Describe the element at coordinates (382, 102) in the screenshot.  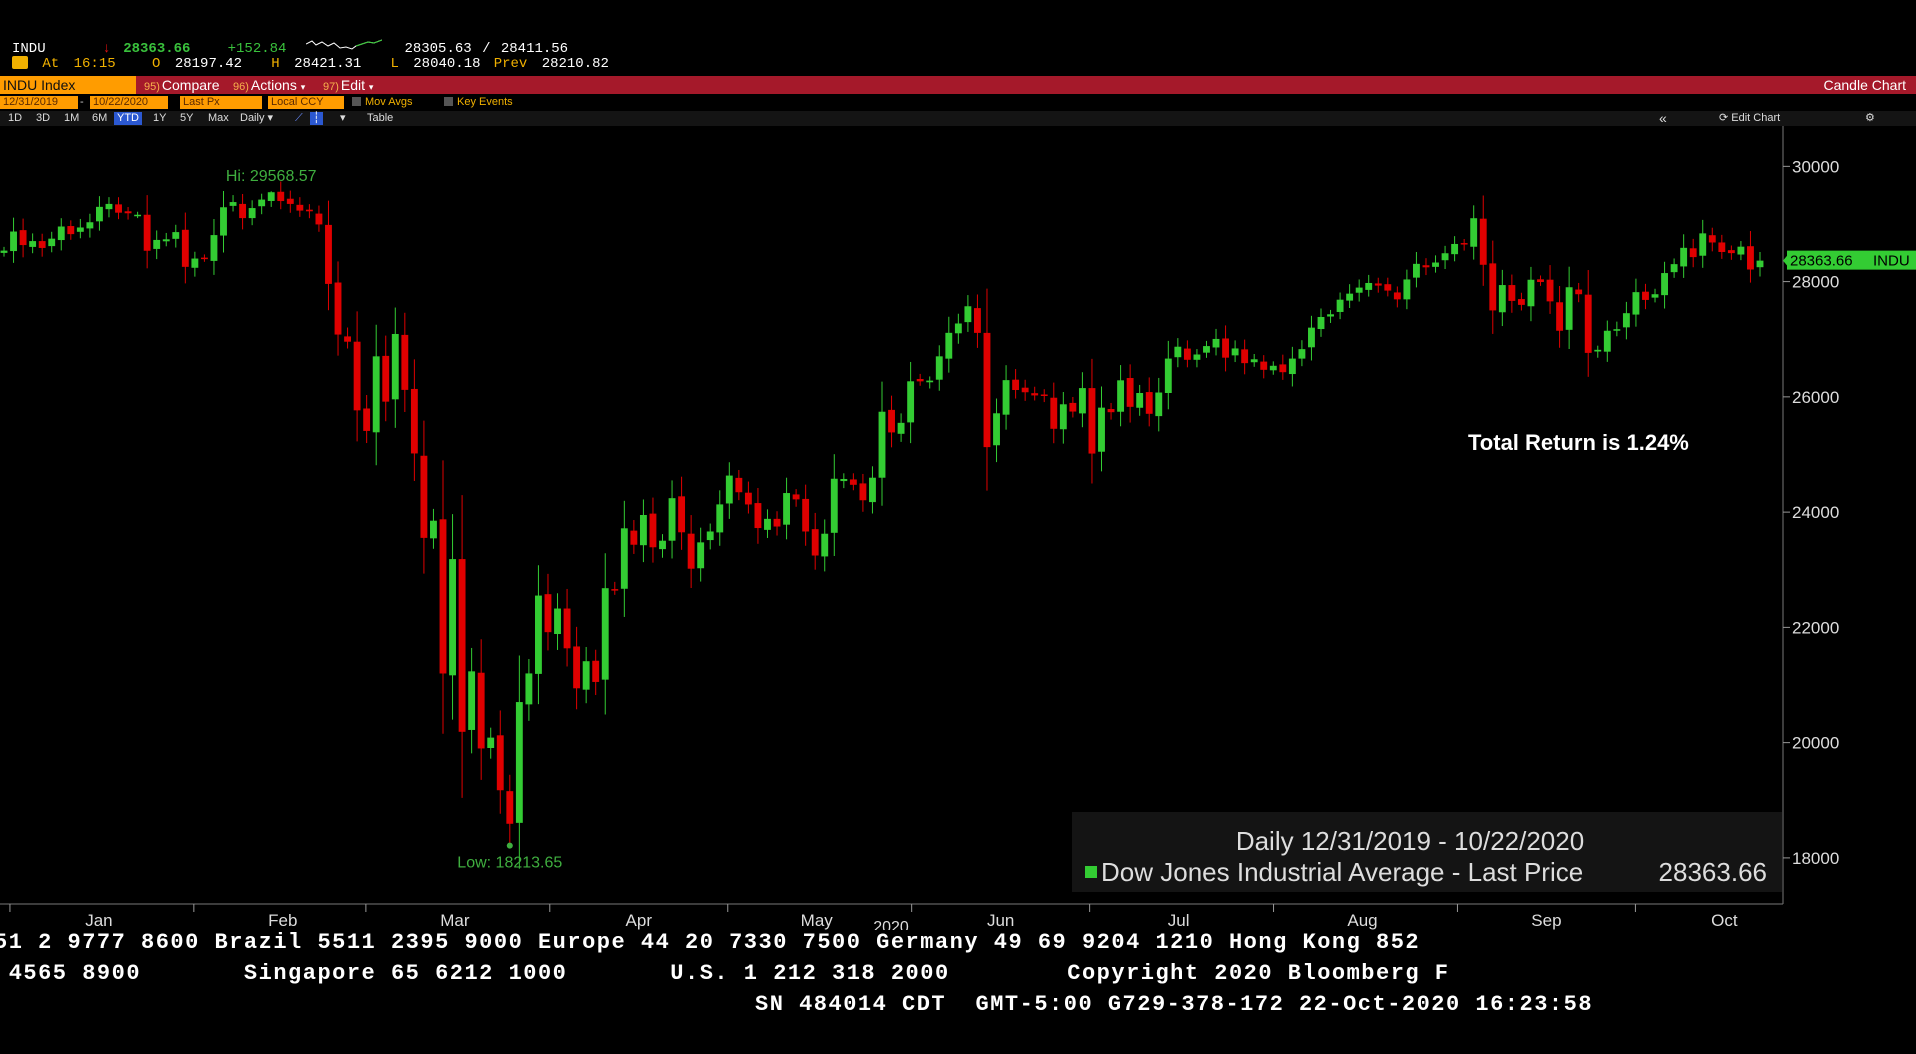
I see `mov-avgs-toggle: Mov Avgs` at that location.